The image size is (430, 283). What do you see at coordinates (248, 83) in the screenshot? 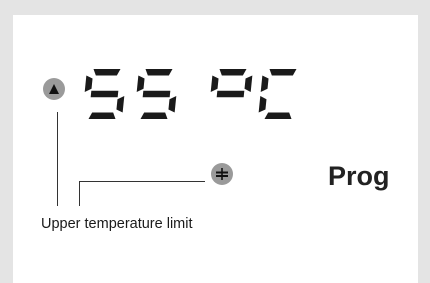
I see `lcd-segment-b` at bounding box center [248, 83].